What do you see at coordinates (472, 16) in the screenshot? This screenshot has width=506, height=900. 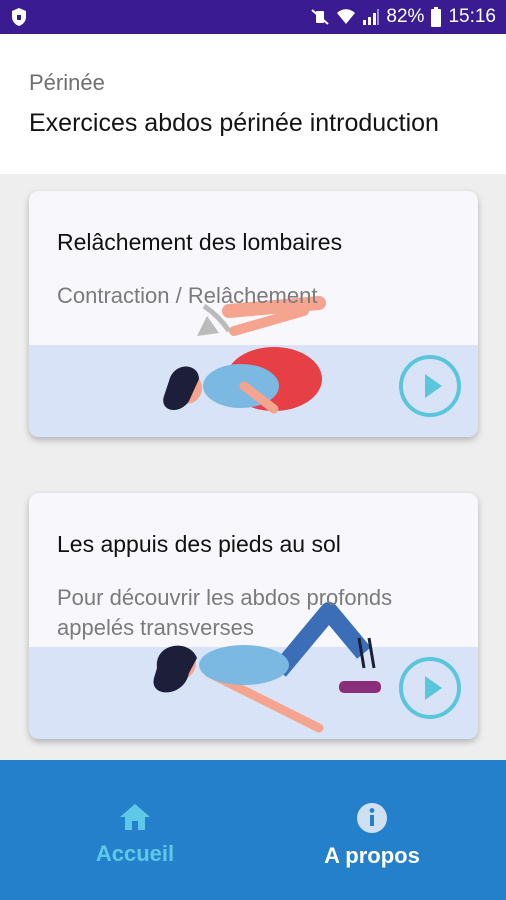 I see `clock: 15:16` at bounding box center [472, 16].